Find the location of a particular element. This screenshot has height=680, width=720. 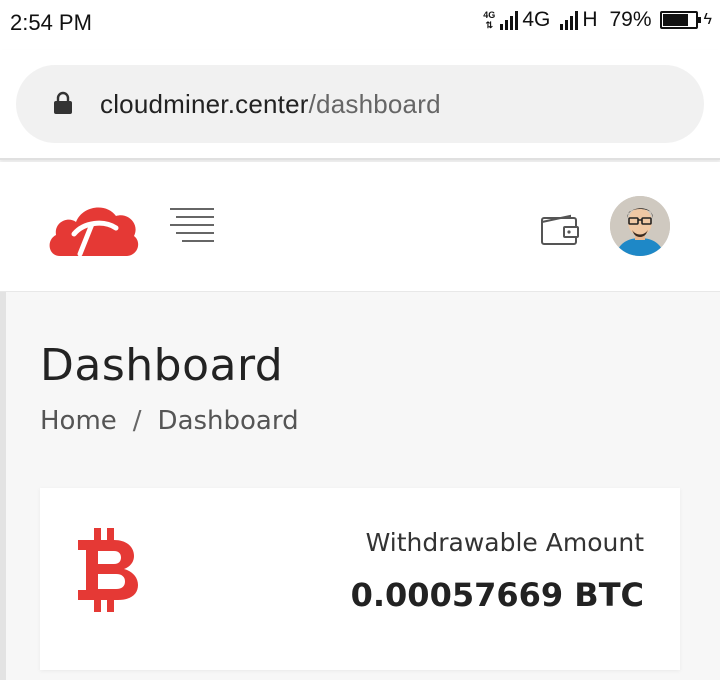

breadcrumb-home-link: Home is located at coordinates (78, 421).